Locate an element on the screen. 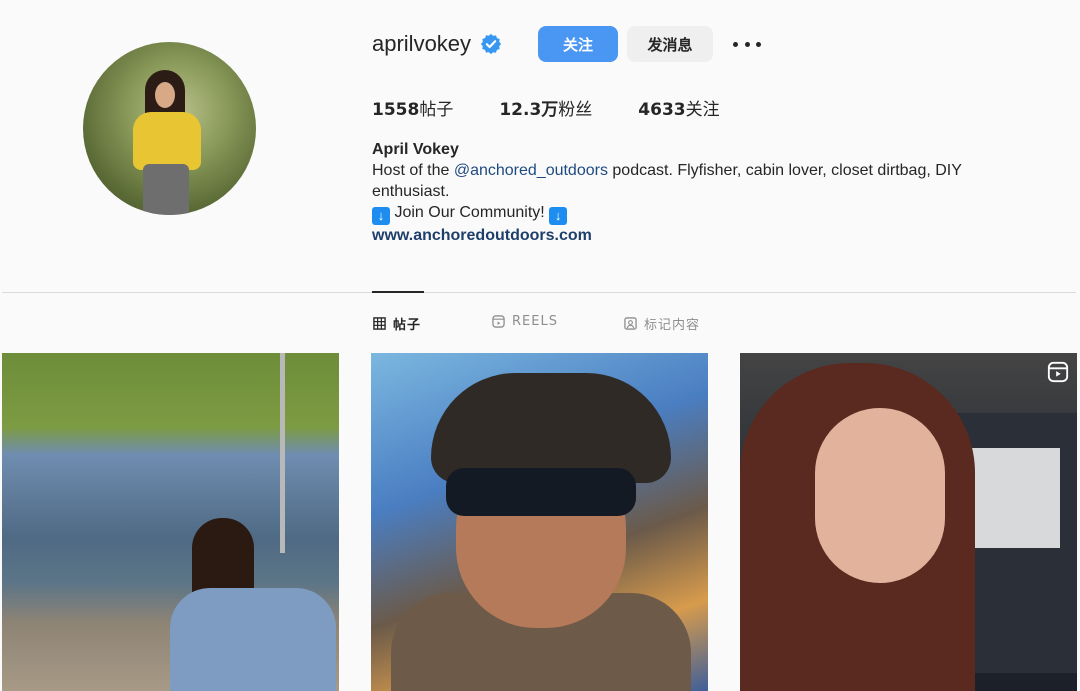  avatar-photo-pants is located at coordinates (166, 189).